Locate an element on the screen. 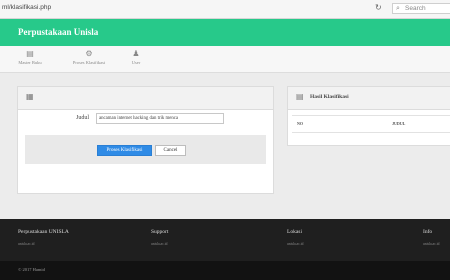 The image size is (450, 280). table-icon: ▤ is located at coordinates (300, 96).